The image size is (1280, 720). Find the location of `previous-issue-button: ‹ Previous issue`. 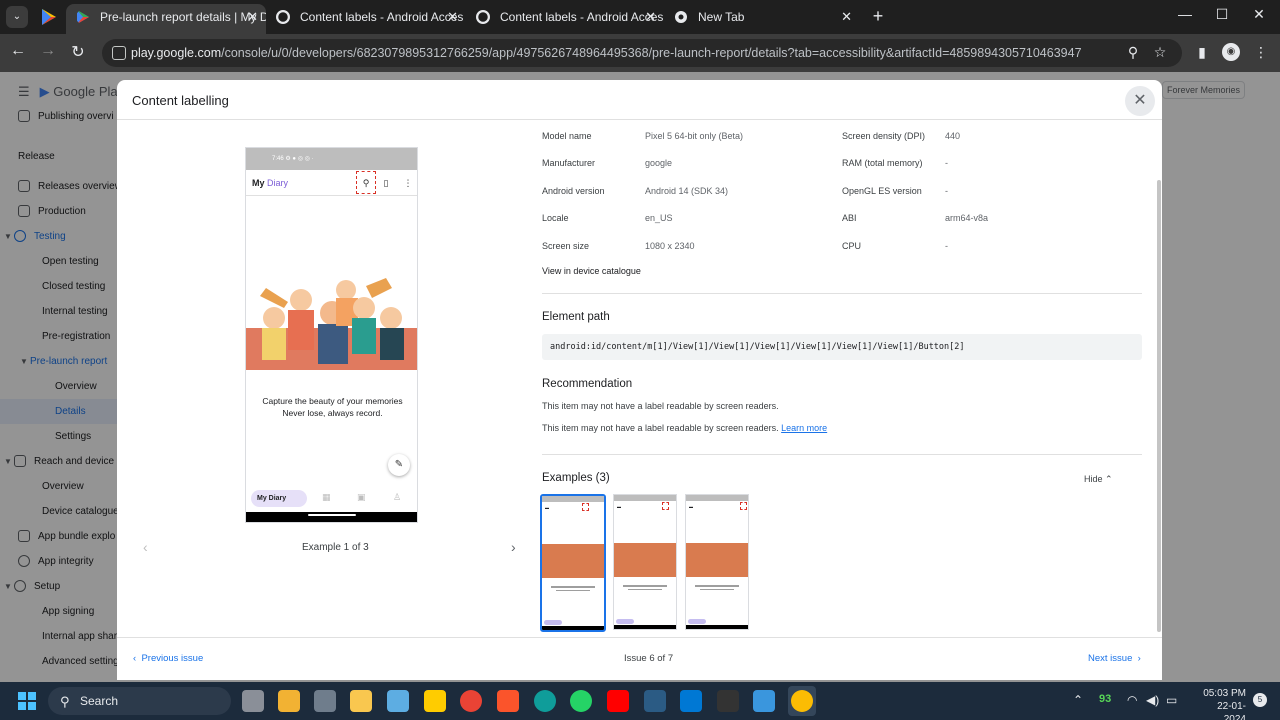

previous-issue-button: ‹ Previous issue is located at coordinates (168, 658).